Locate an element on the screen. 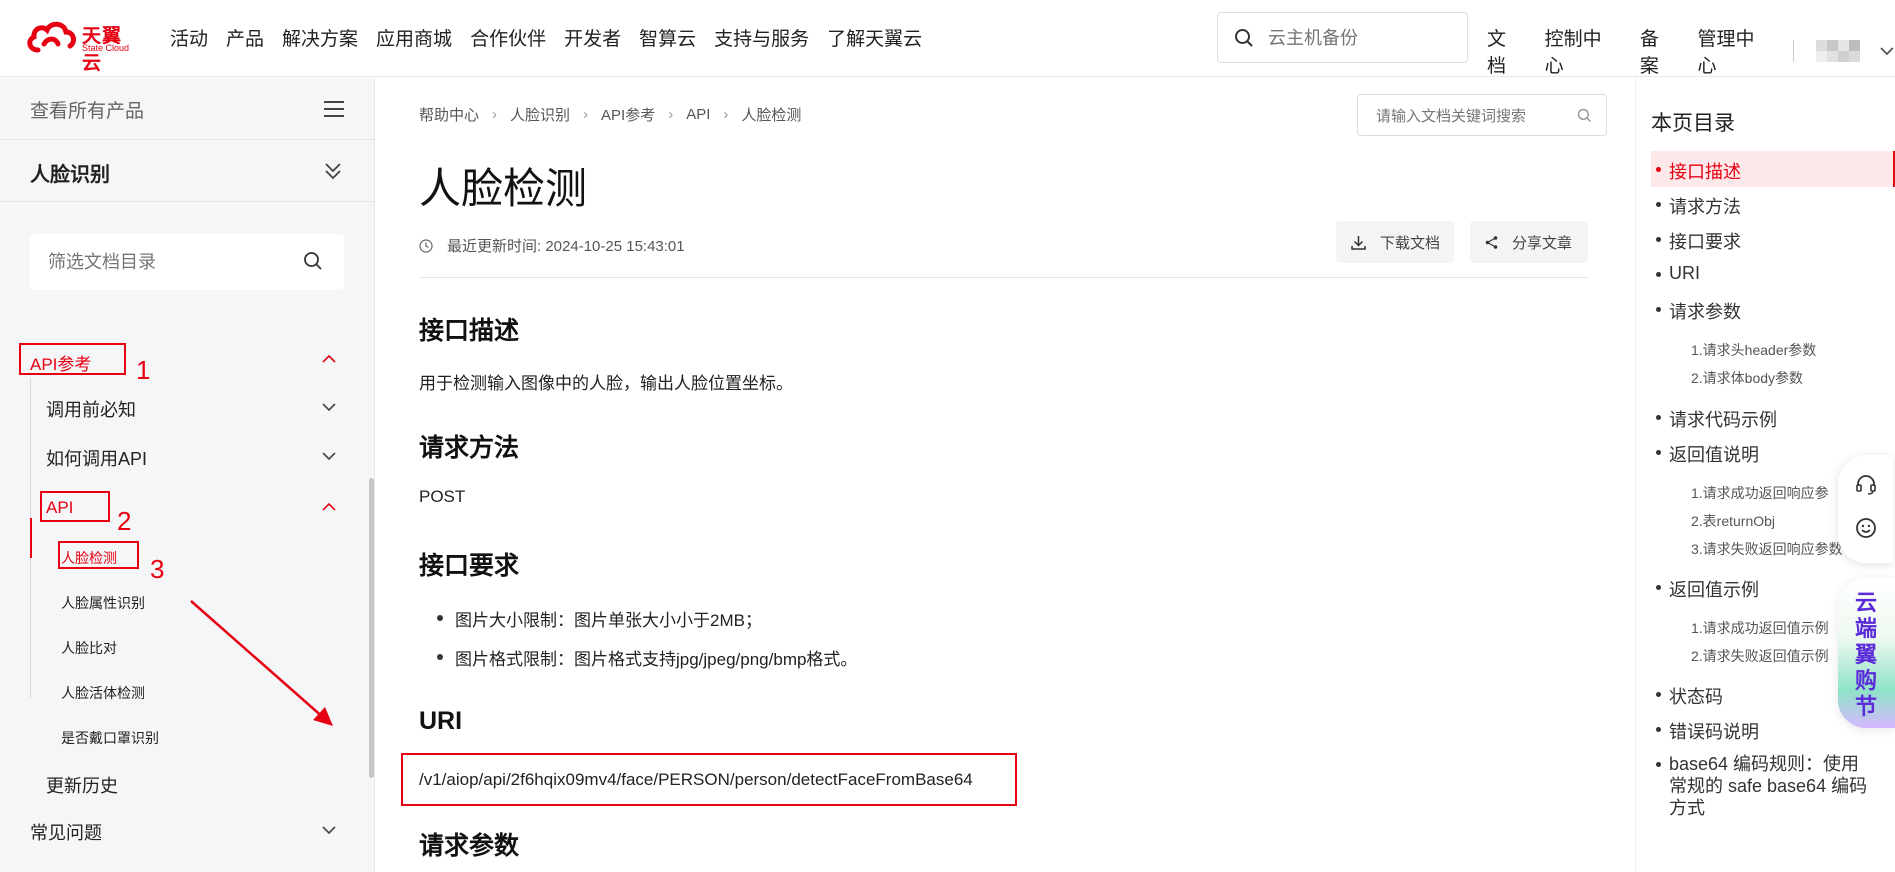 The image size is (1895, 872). breadcrumb-api-reference: API参考 is located at coordinates (628, 114).